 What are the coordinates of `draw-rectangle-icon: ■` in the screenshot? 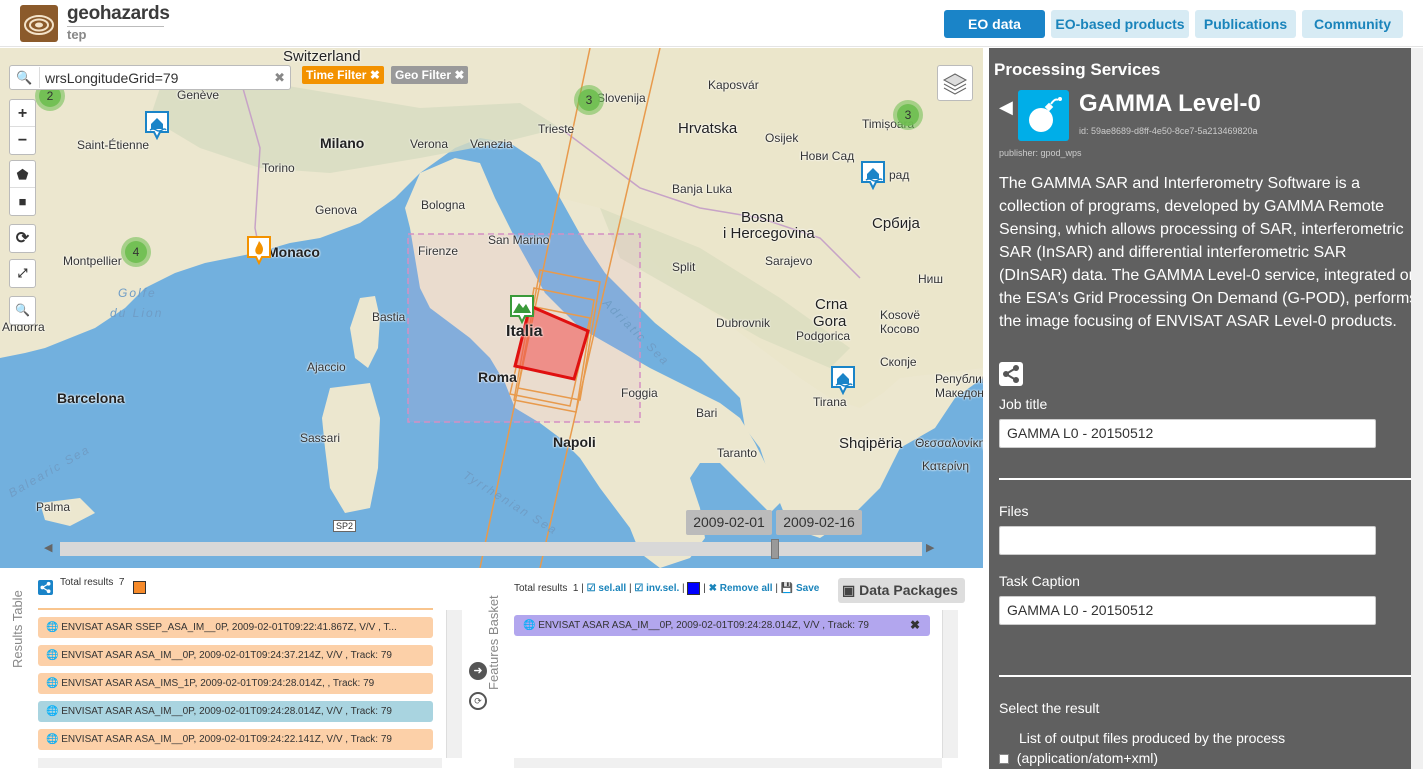 It's located at (22, 201).